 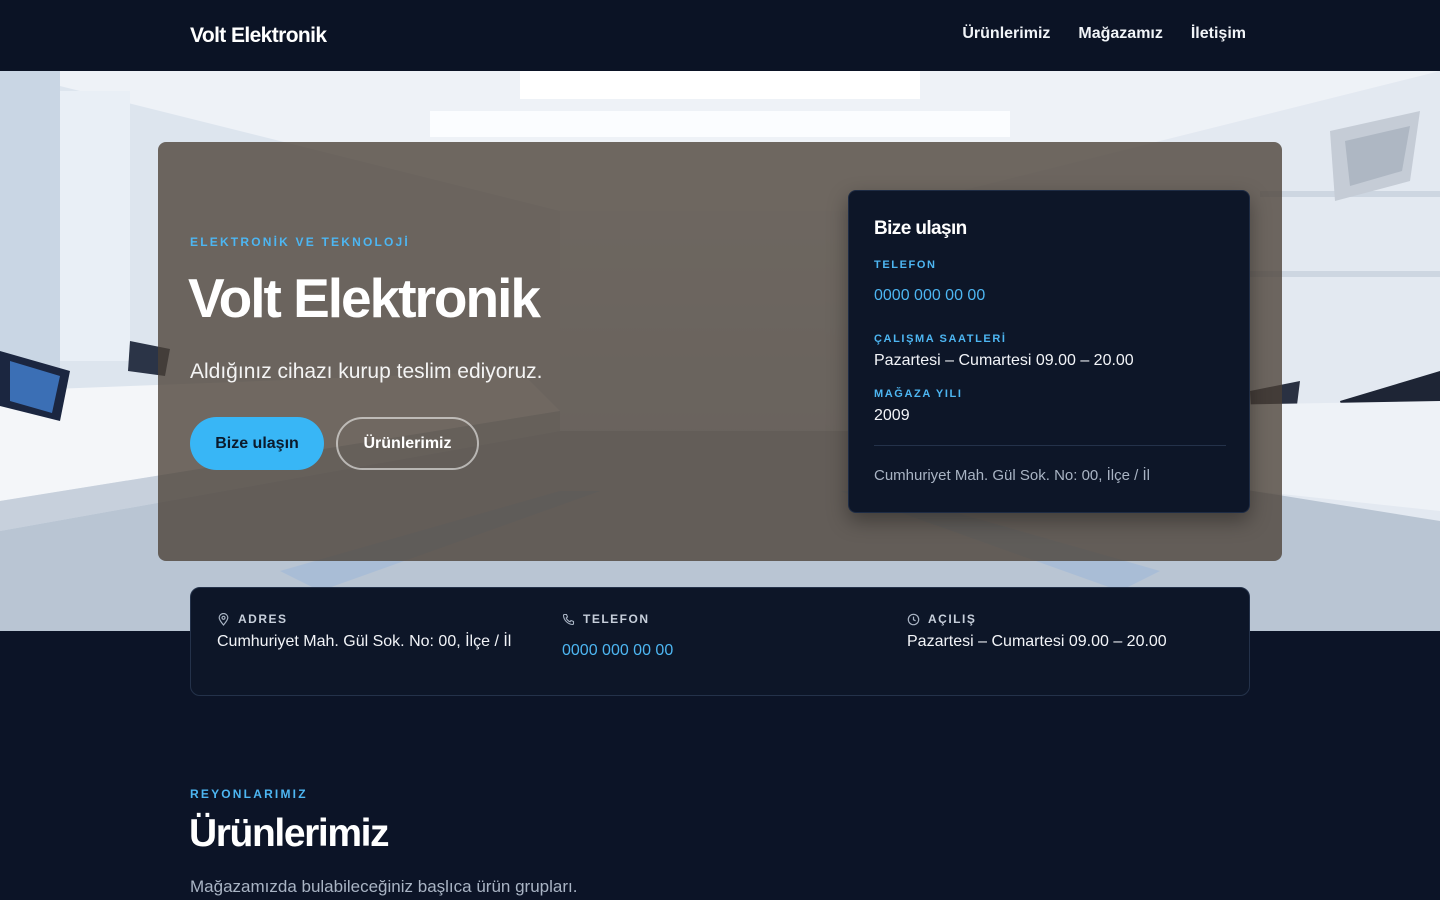 What do you see at coordinates (407, 443) in the screenshot?
I see `products-button: Ürünlerimiz` at bounding box center [407, 443].